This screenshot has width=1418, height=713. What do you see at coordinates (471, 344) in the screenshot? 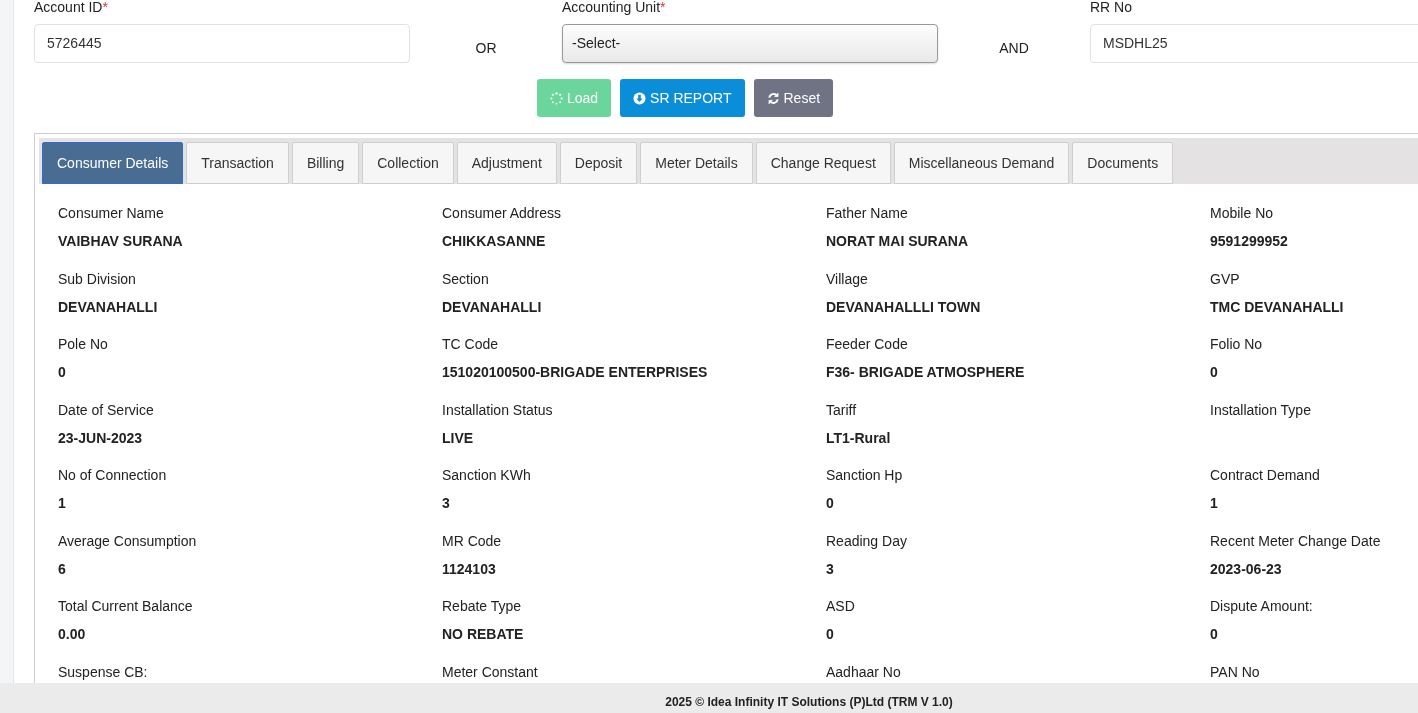
I see `detail-label: TC Code` at bounding box center [471, 344].